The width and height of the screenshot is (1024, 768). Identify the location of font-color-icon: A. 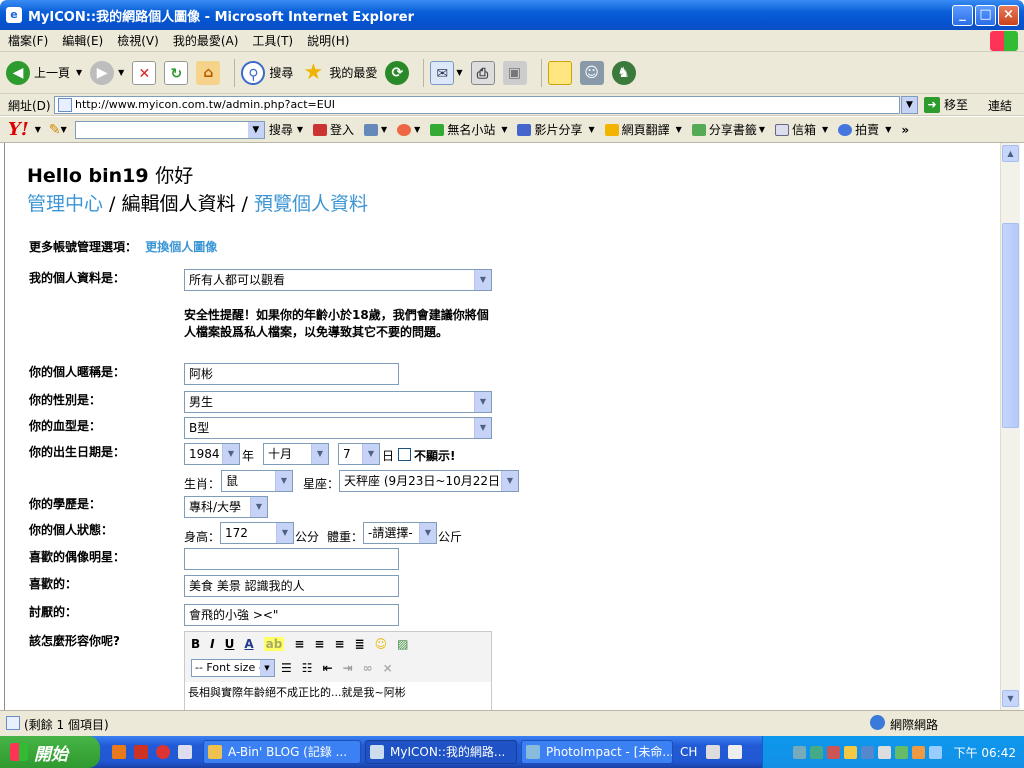
(248, 644).